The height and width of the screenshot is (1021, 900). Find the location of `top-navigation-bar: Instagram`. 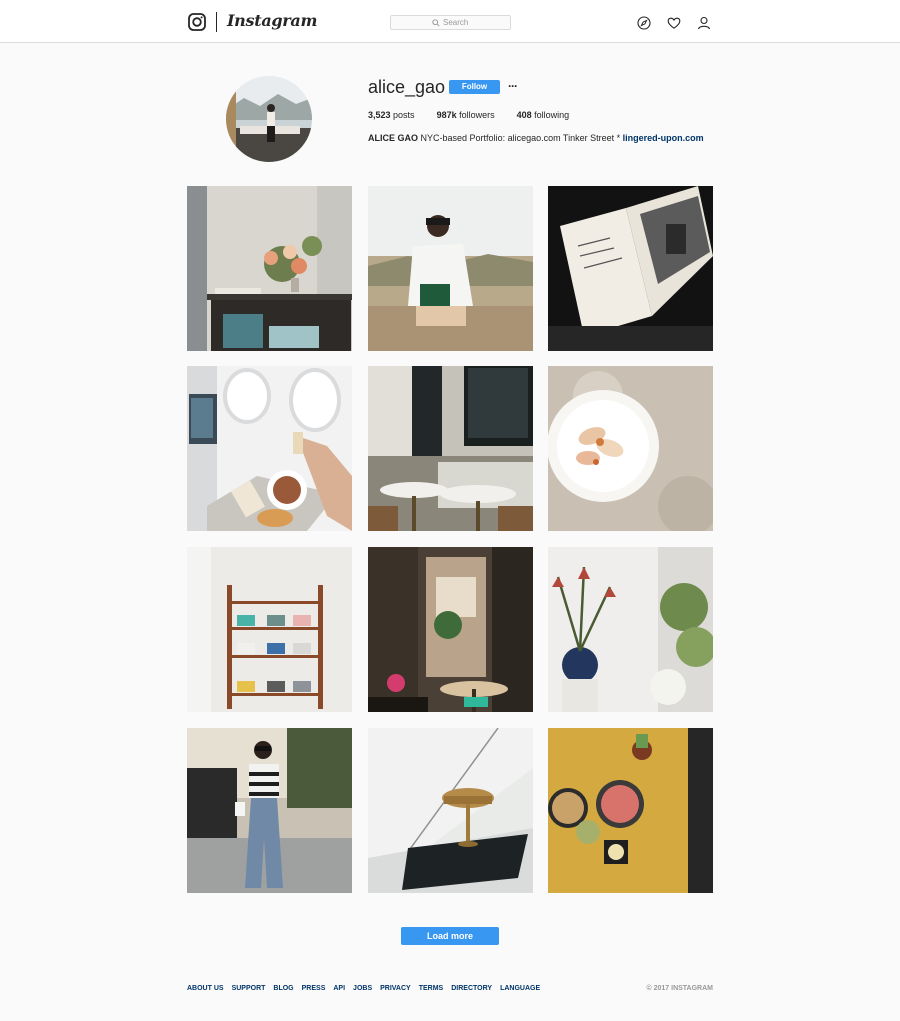

top-navigation-bar: Instagram is located at coordinates (450, 21).